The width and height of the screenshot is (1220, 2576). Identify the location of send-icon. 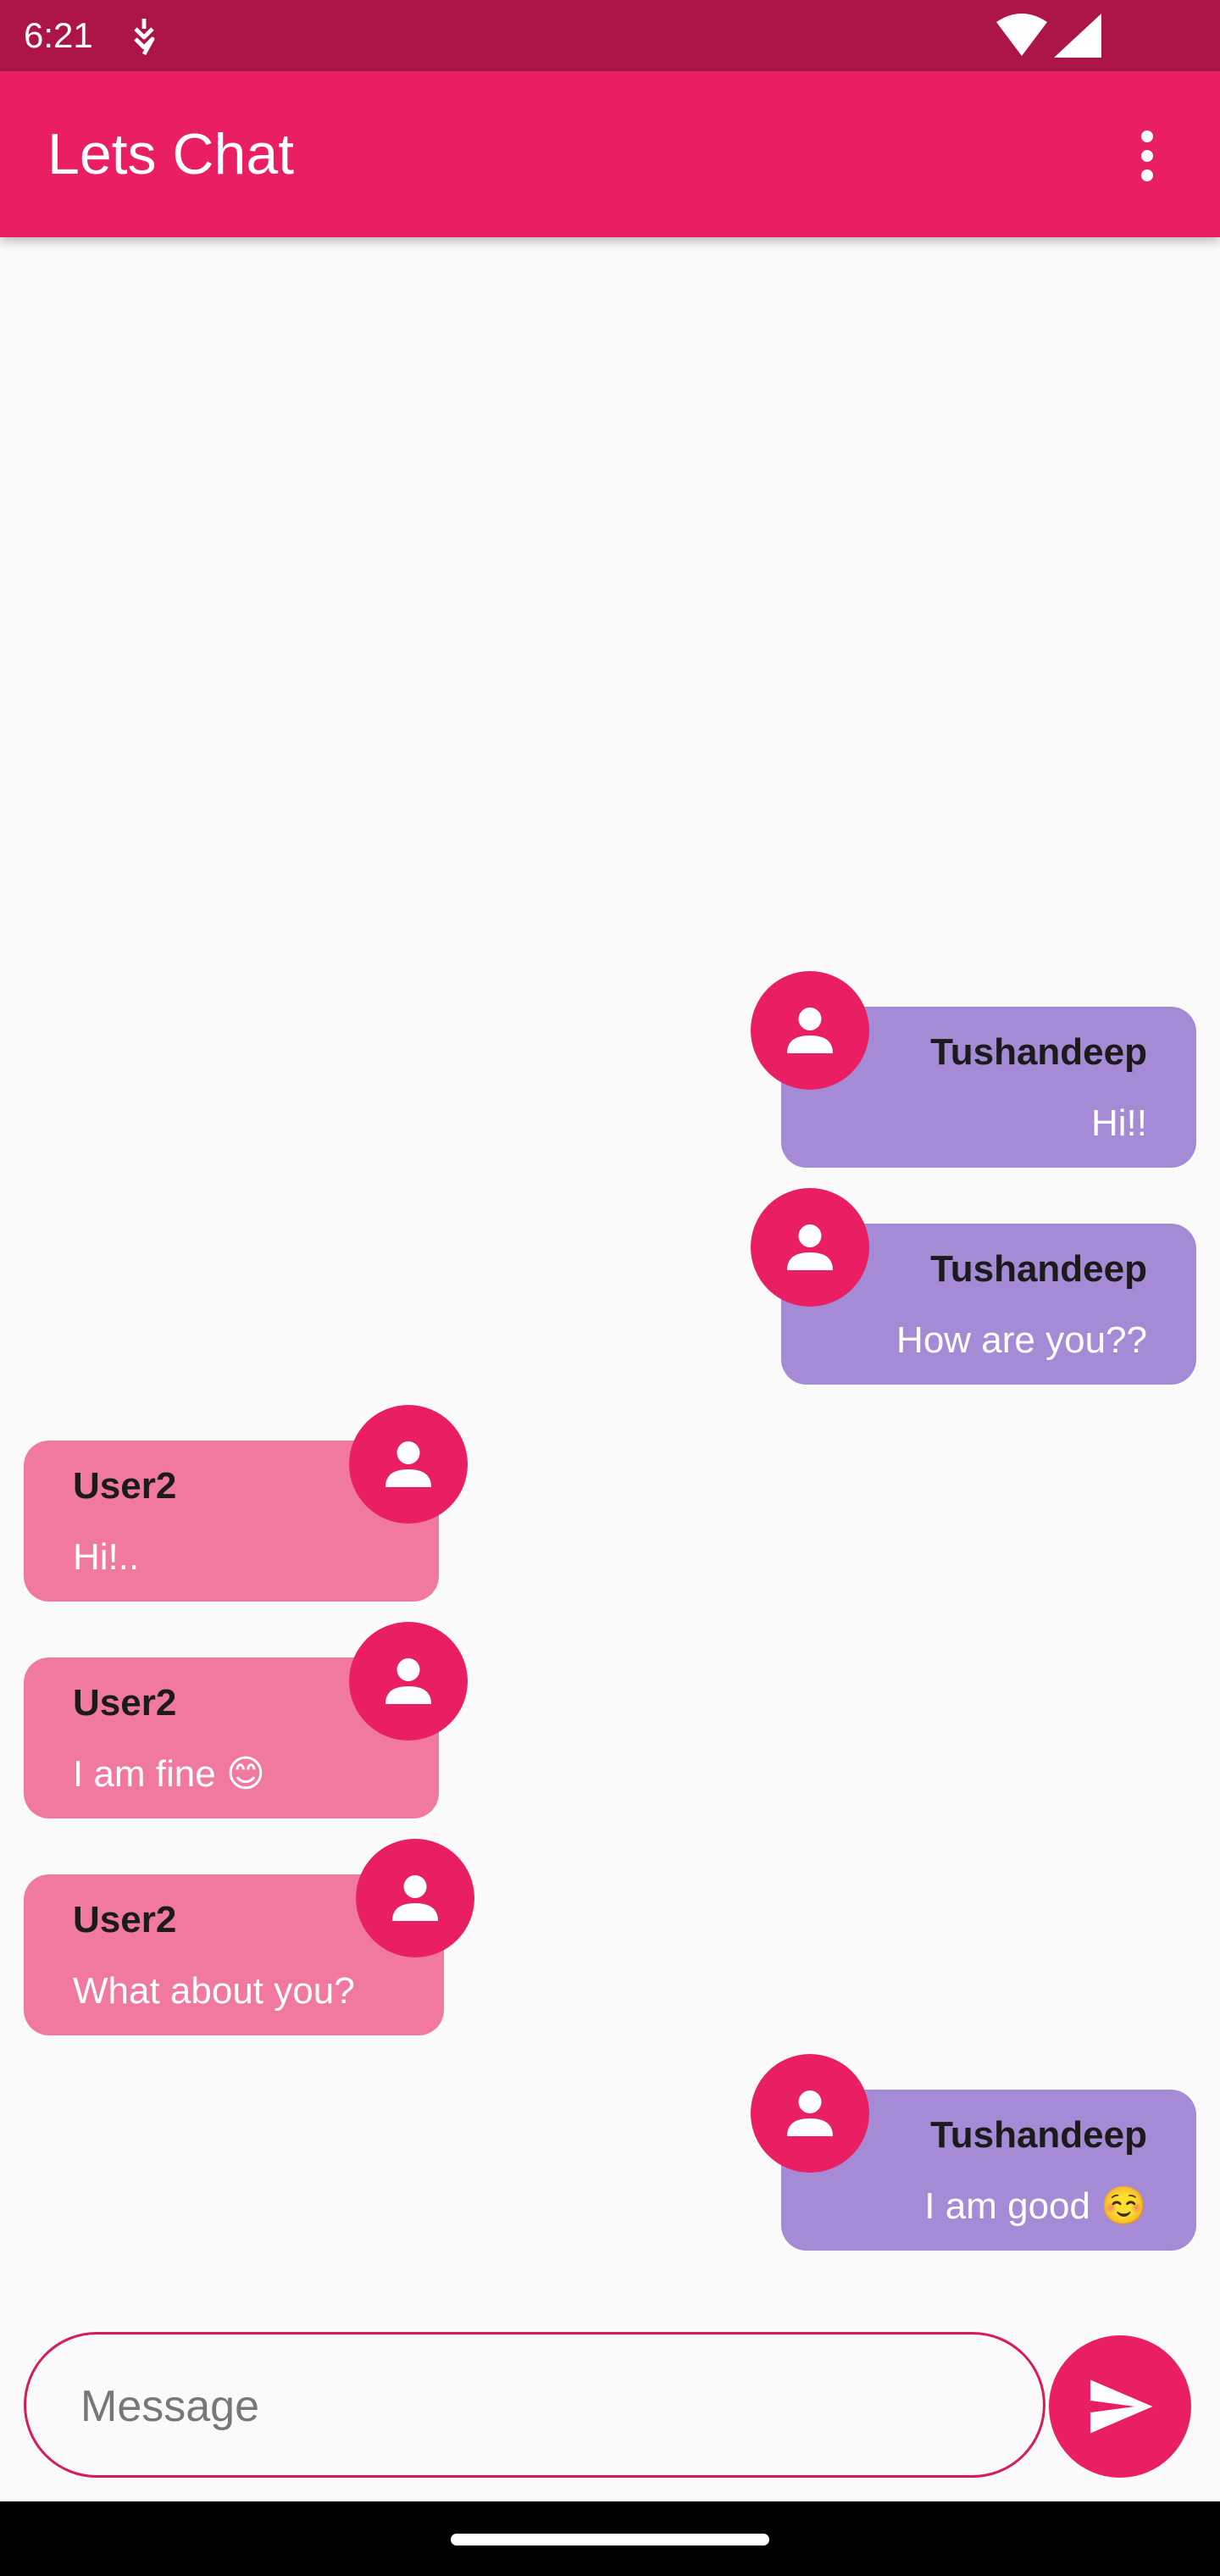
(1121, 2406).